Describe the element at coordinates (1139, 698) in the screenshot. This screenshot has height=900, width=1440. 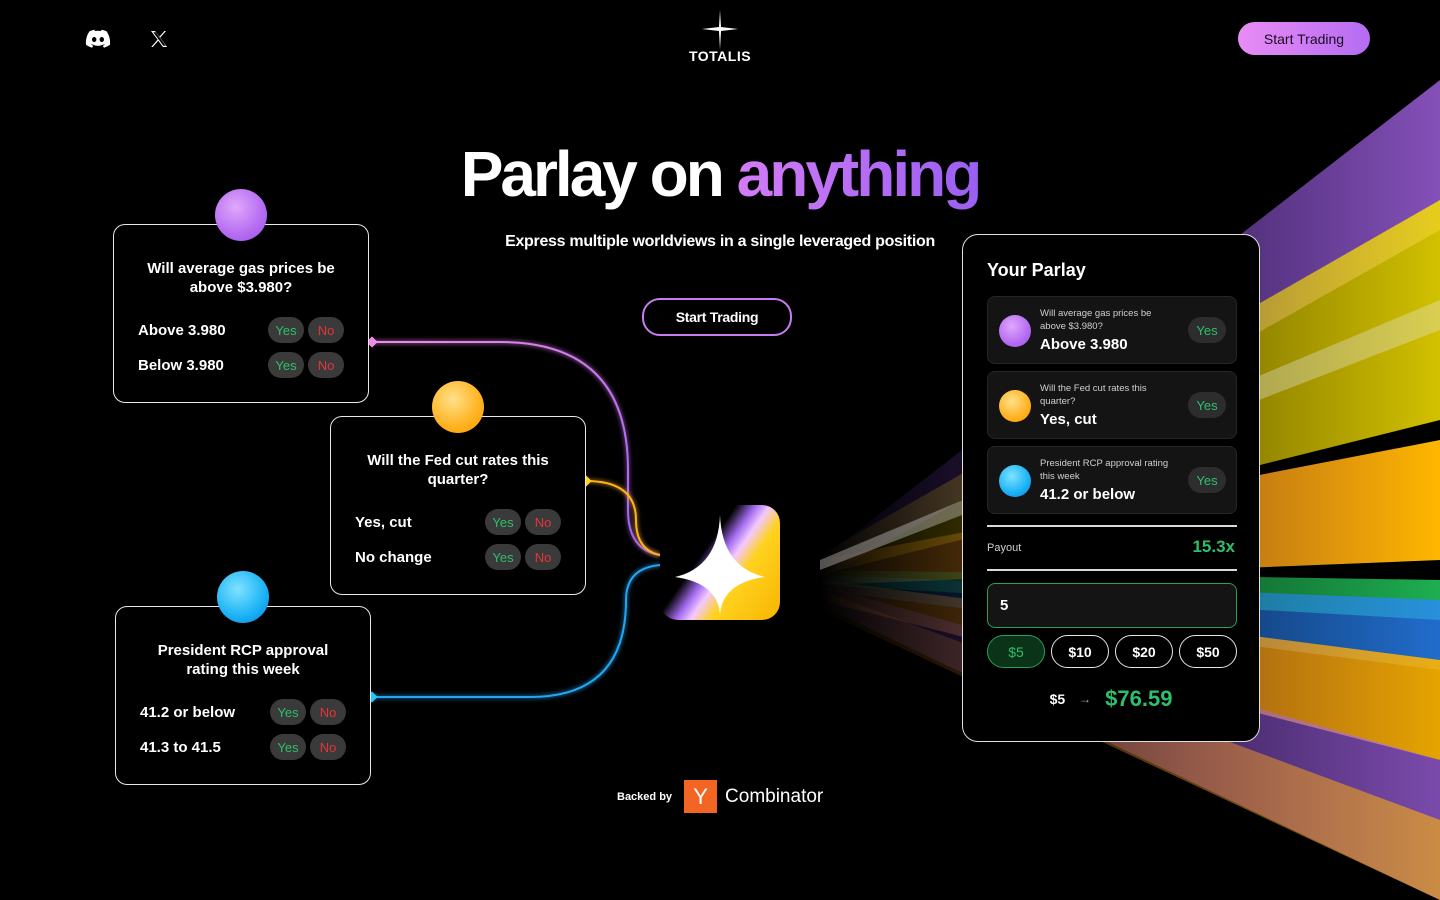
I see `payout-amount: $76.59` at that location.